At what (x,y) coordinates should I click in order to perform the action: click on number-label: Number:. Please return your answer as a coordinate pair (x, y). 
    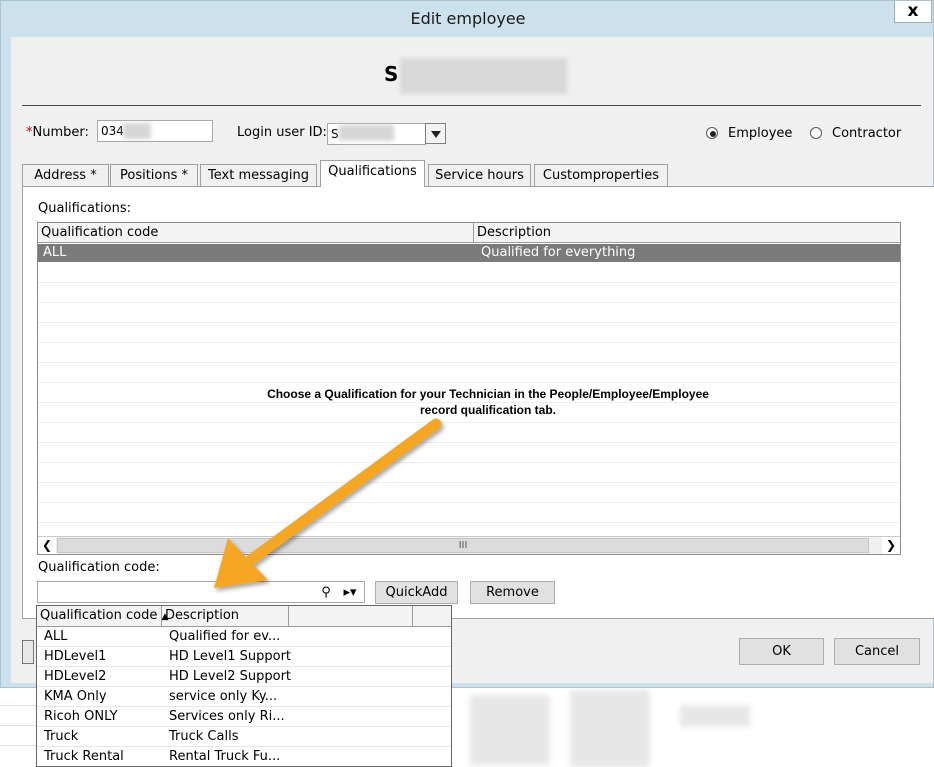
    Looking at the image, I should click on (60, 132).